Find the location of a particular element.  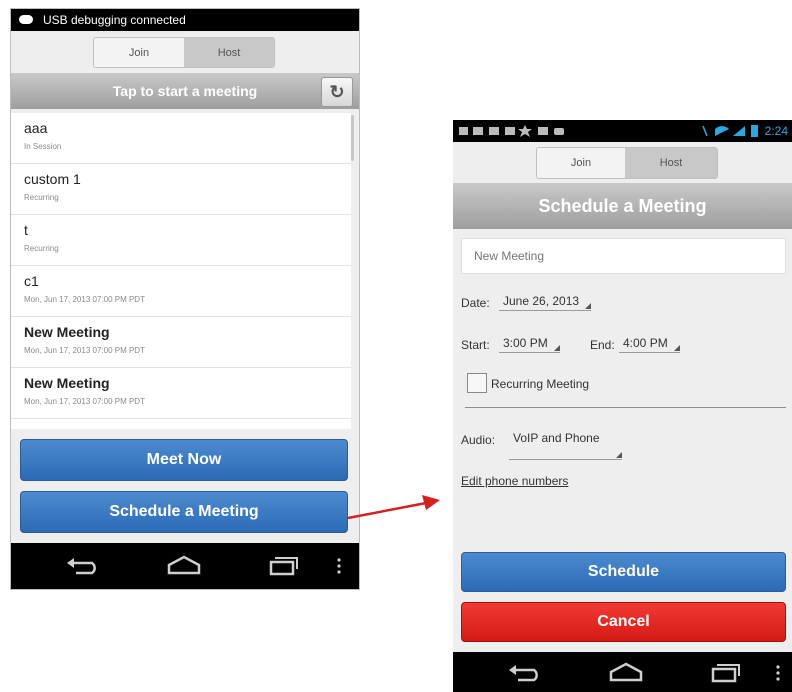

start-time-value: 3:00 PM is located at coordinates (525, 343).